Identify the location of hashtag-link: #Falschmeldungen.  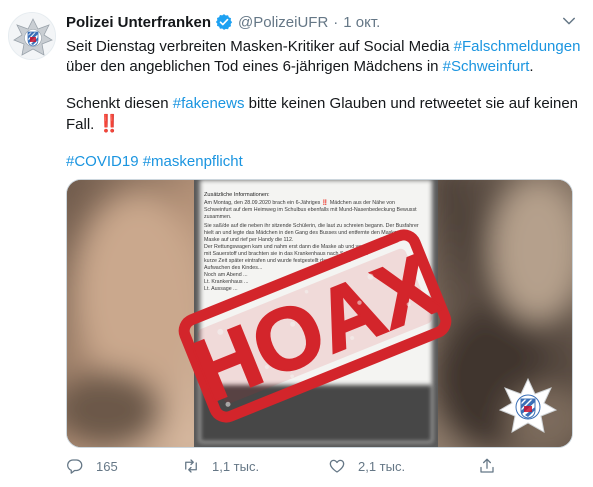
(517, 46).